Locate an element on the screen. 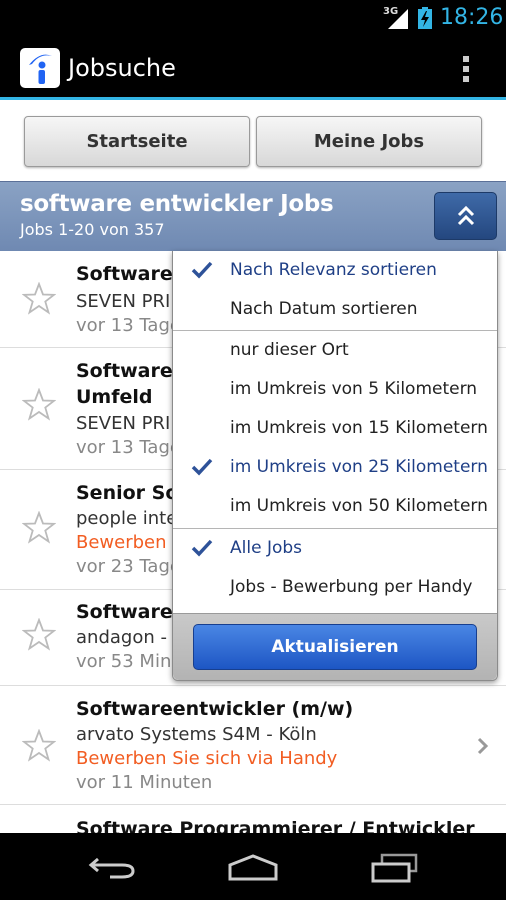 The image size is (506, 900). my-jobs-button: Meine Jobs is located at coordinates (369, 141).